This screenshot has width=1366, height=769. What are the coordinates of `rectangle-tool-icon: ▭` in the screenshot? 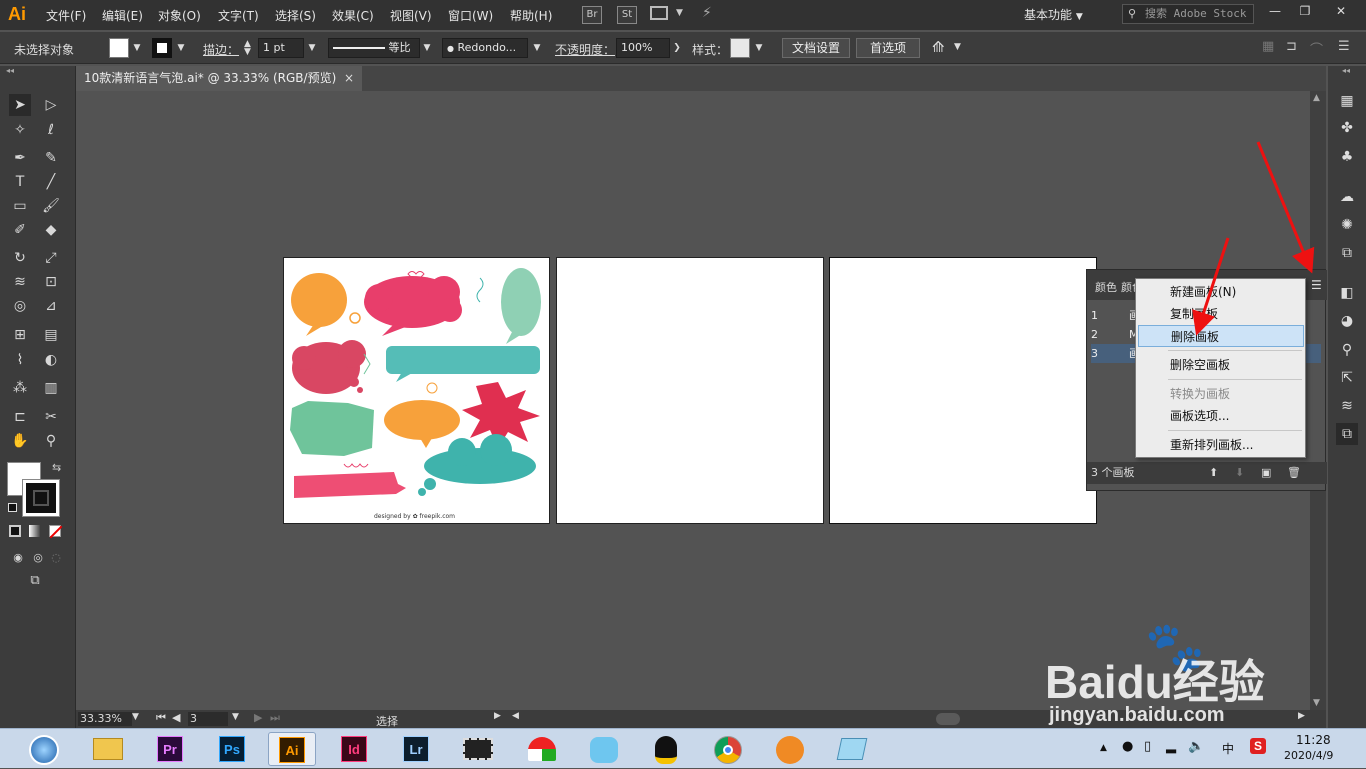 It's located at (20, 206).